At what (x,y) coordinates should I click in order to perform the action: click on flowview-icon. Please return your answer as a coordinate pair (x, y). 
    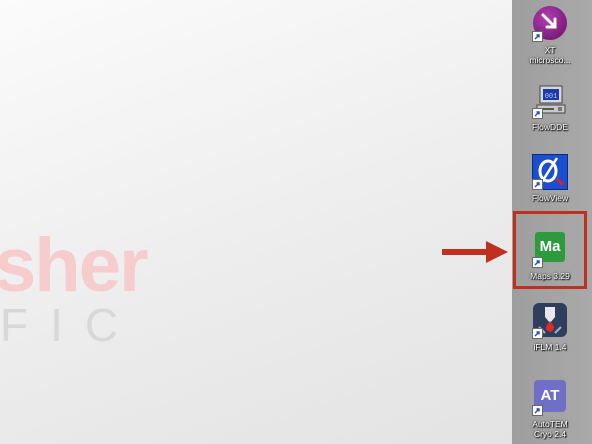
    Looking at the image, I should click on (550, 172).